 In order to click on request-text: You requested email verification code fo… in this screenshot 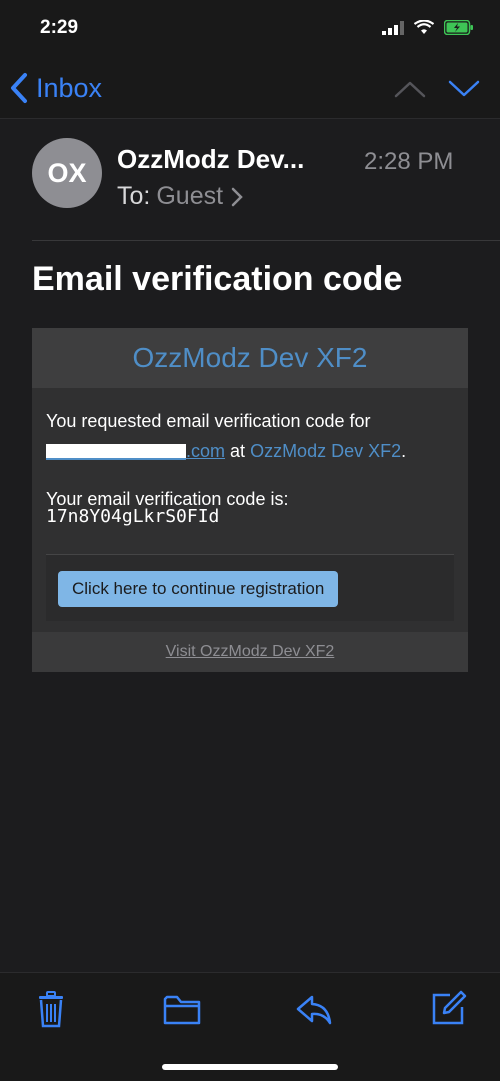, I will do `click(208, 421)`.